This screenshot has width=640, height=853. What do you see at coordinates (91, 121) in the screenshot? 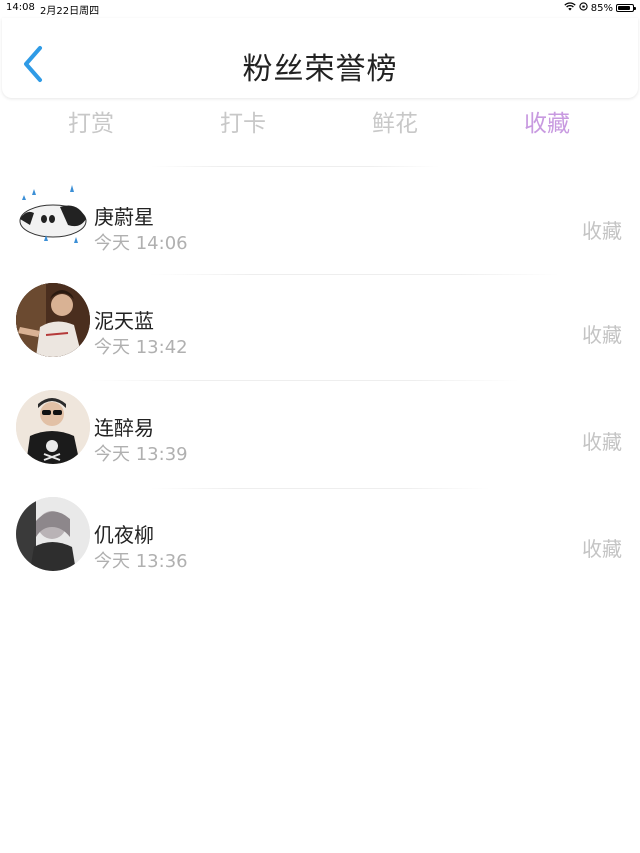
I see `tab-reward: 打赏` at bounding box center [91, 121].